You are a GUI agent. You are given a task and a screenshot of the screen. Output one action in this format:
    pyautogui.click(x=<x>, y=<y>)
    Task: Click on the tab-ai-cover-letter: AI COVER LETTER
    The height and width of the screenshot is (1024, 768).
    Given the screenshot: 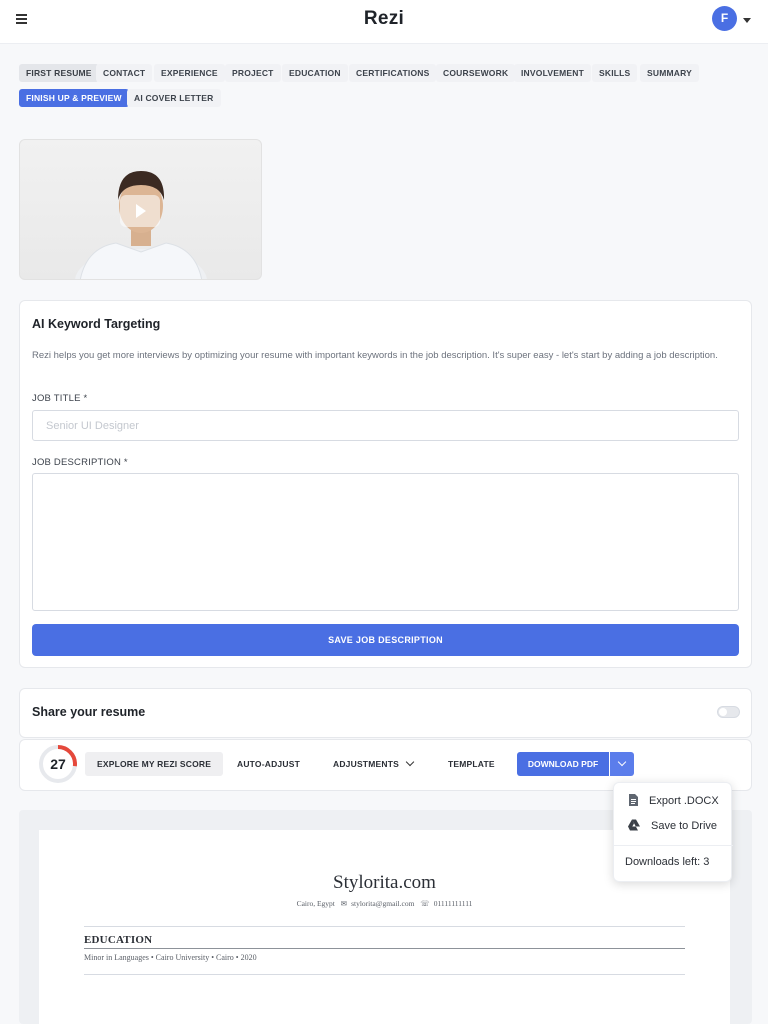 What is the action you would take?
    pyautogui.click(x=174, y=98)
    